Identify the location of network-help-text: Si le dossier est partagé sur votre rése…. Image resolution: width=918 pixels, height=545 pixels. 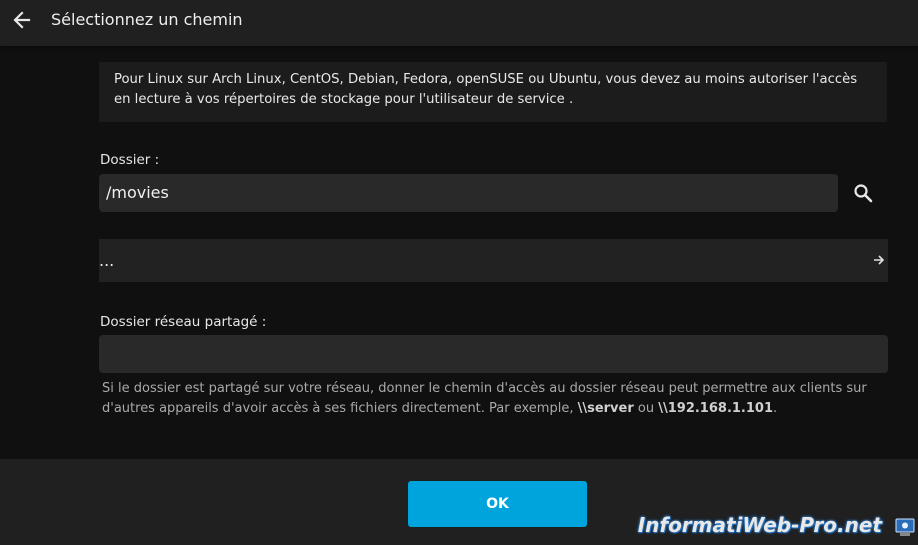
(497, 399).